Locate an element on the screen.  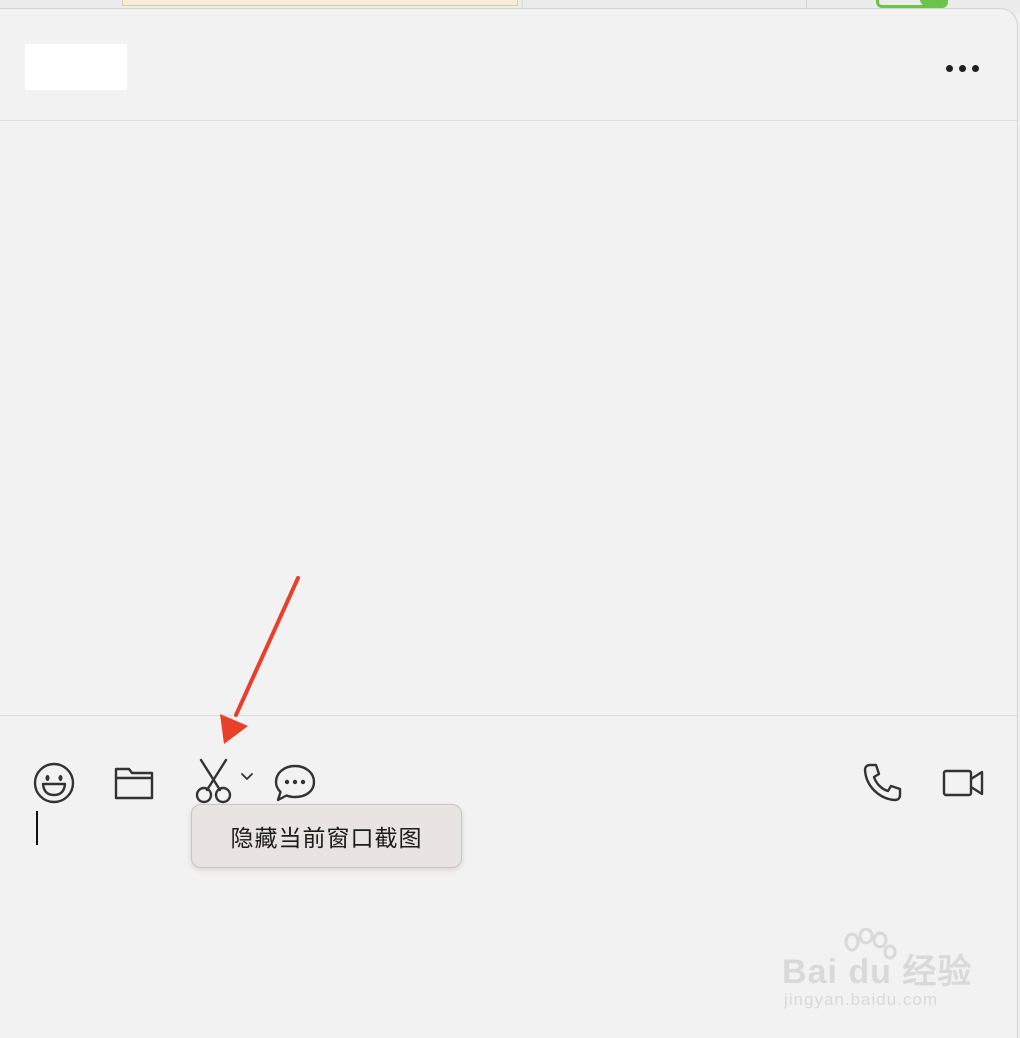
tooltip-label: 隐藏当前窗口截图 is located at coordinates (326, 839).